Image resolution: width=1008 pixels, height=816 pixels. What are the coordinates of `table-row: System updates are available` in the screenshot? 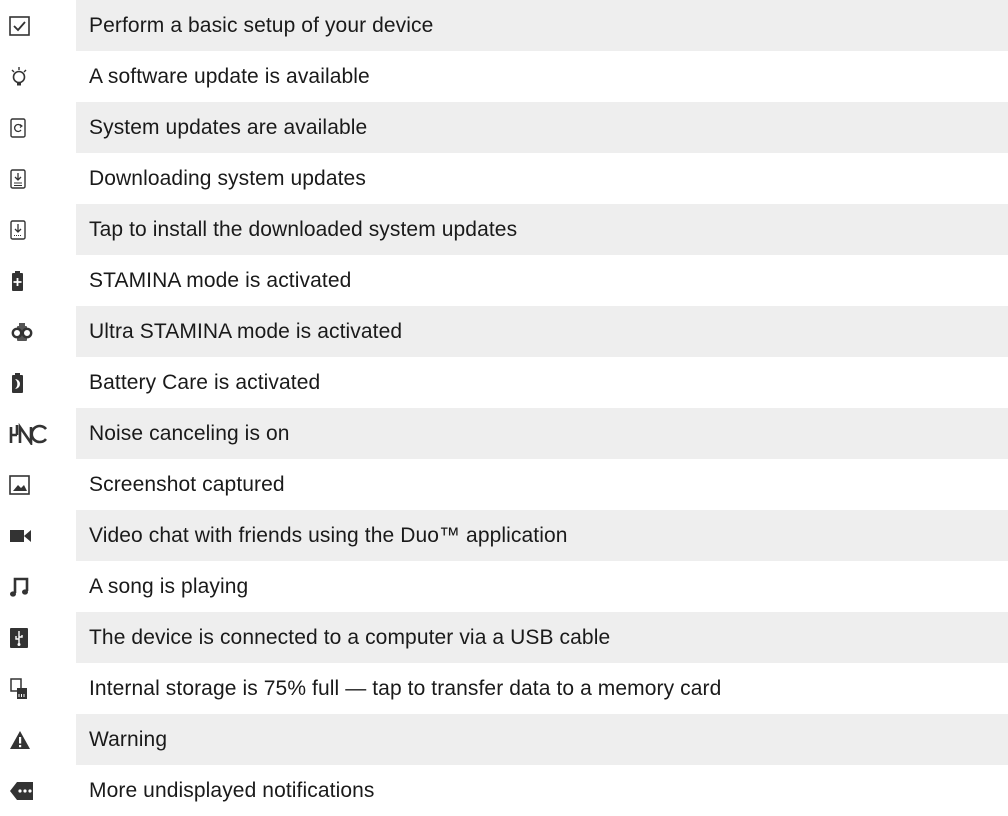 It's located at (504, 127).